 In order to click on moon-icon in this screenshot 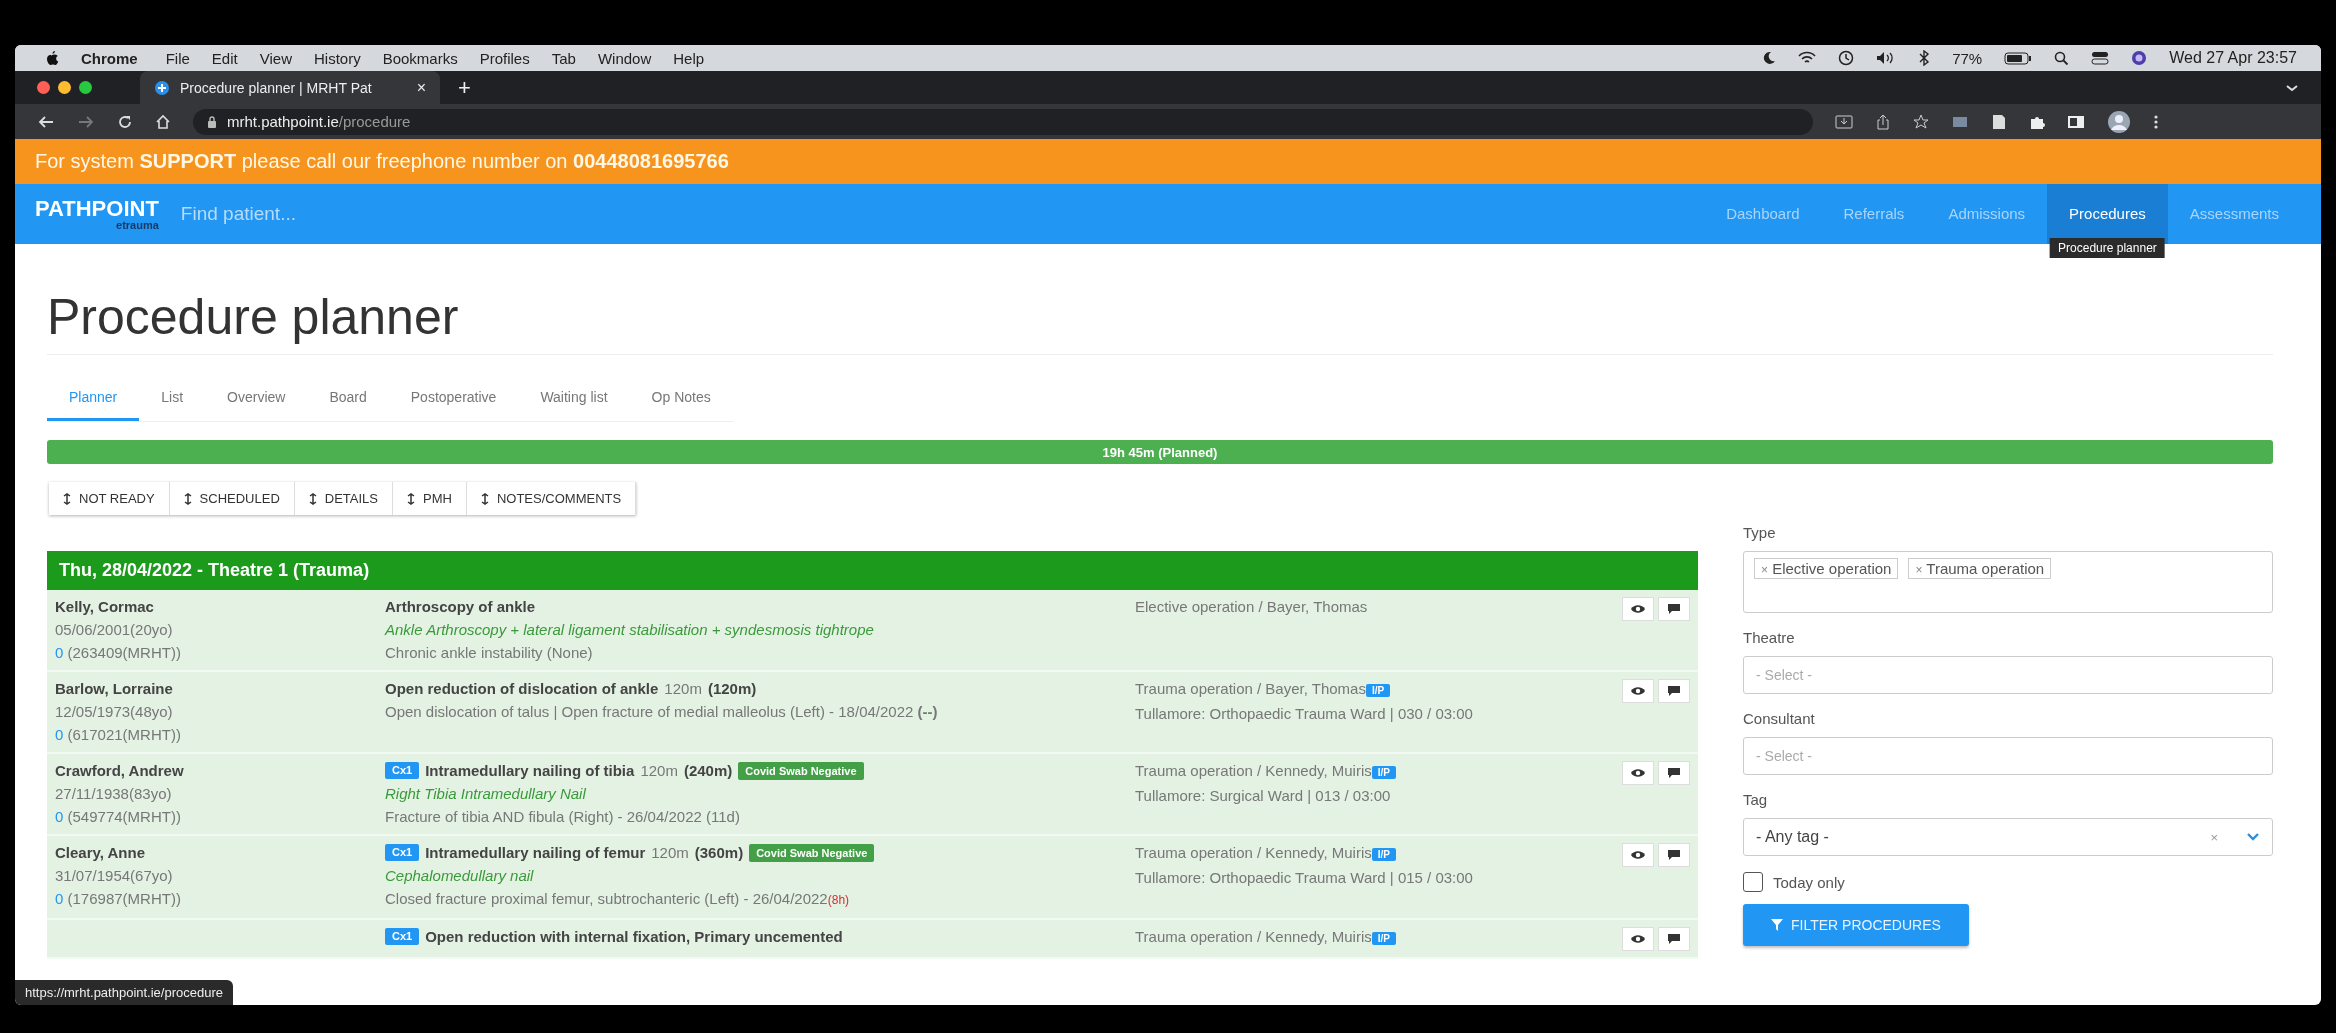, I will do `click(1769, 58)`.